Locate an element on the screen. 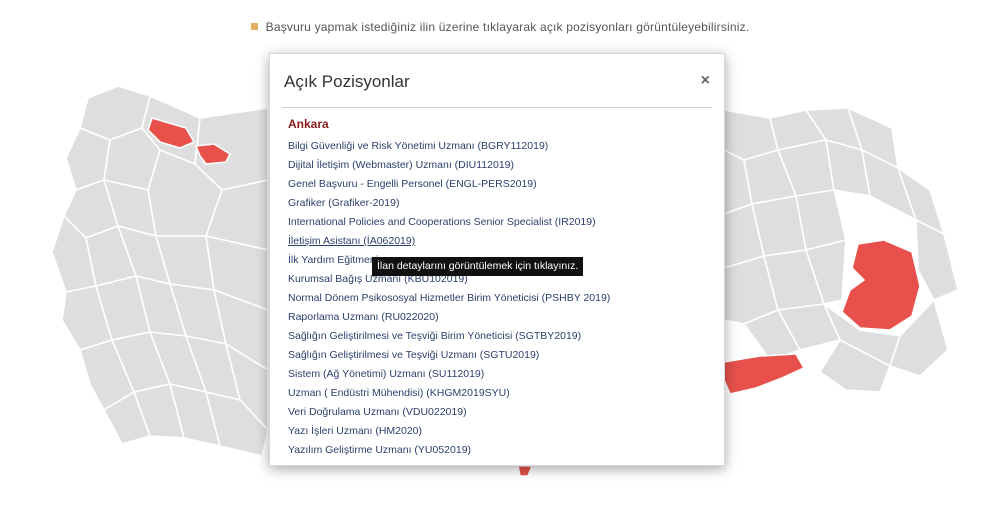 The width and height of the screenshot is (1000, 525). list-item: Raporlama Uzmanı (RU022020) is located at coordinates (500, 315).